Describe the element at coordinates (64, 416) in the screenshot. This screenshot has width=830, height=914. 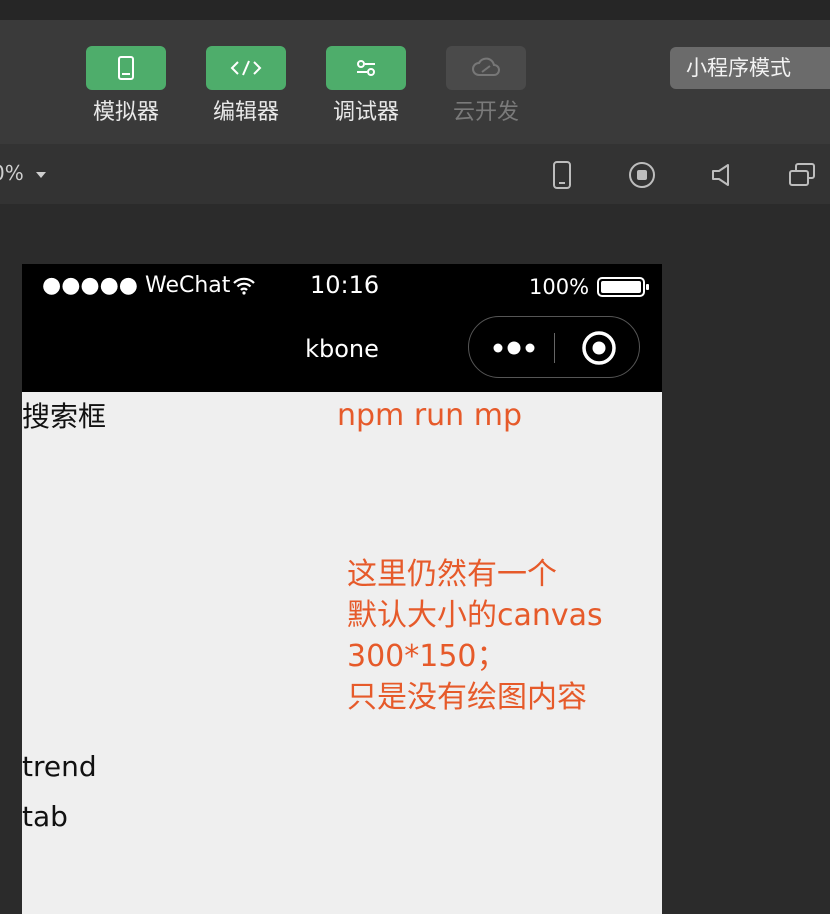
I see `search-box-label: 搜索框` at that location.